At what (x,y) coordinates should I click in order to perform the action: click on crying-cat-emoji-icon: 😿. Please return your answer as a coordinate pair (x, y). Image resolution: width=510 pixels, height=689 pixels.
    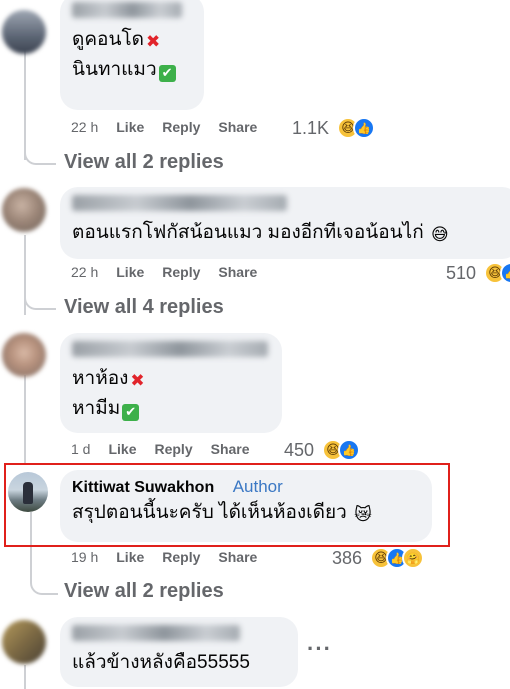
    Looking at the image, I should click on (363, 514).